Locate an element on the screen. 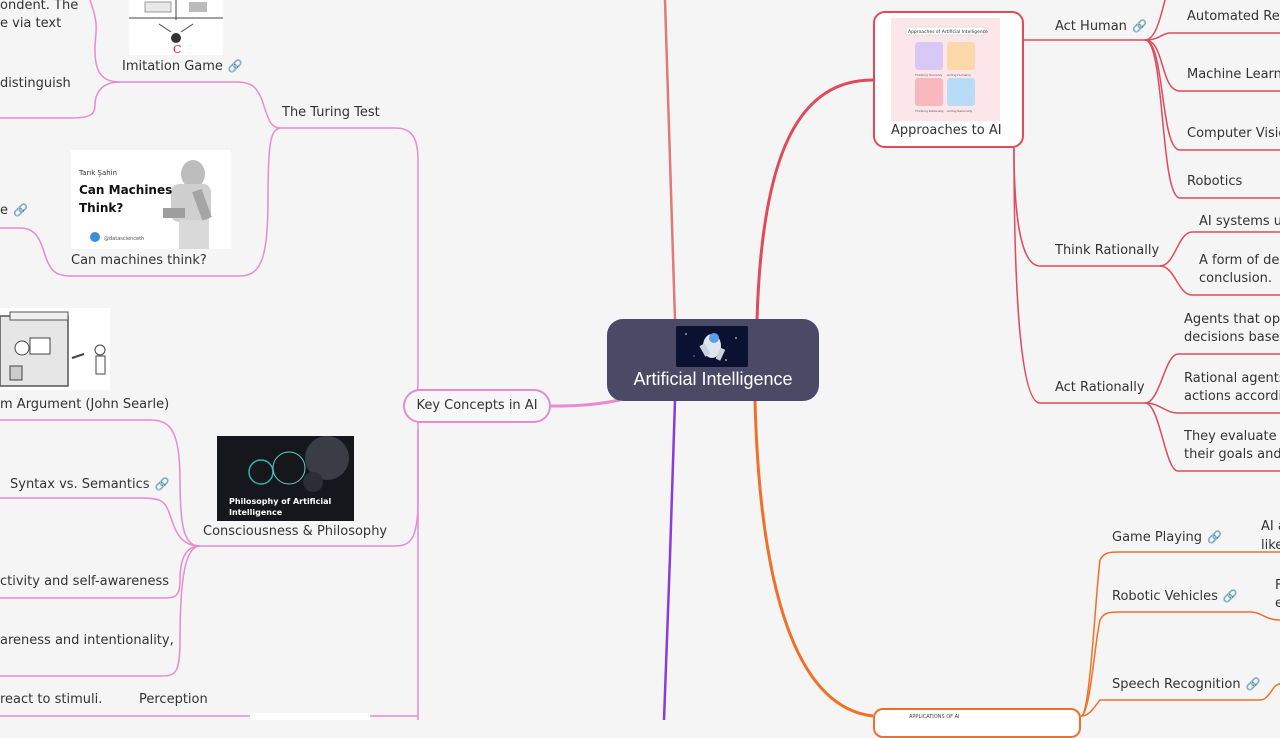 The width and height of the screenshot is (1280, 738). robotic-vehicles-node: Robotic Vehicles 🔗 is located at coordinates (1175, 596).